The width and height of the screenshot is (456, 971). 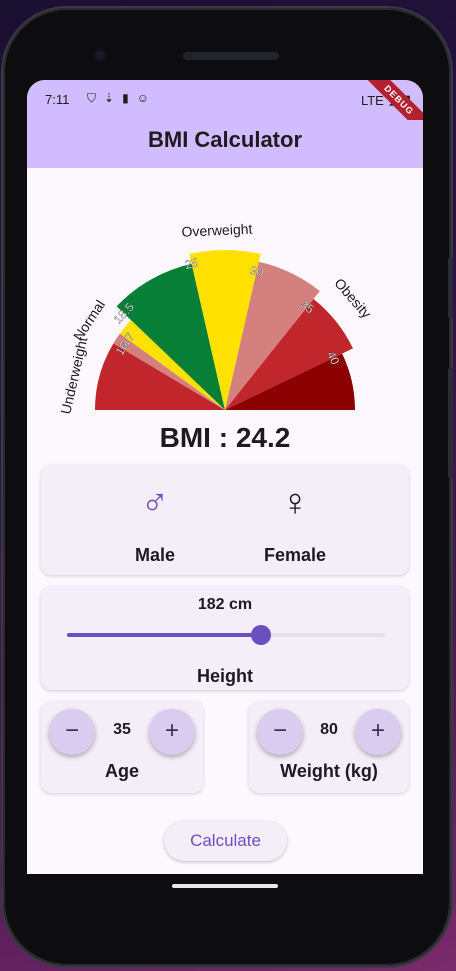 I want to click on female-icon: ♀, so click(x=295, y=503).